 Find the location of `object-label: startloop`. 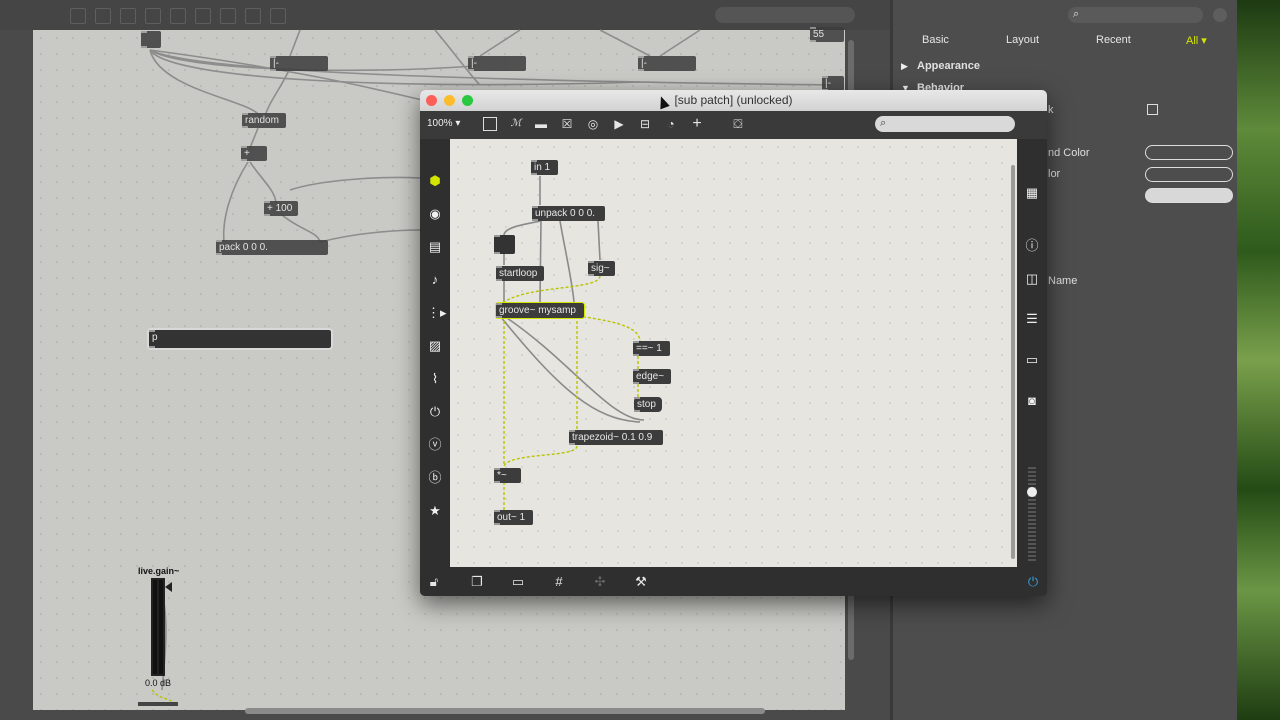

object-label: startloop is located at coordinates (518, 273).